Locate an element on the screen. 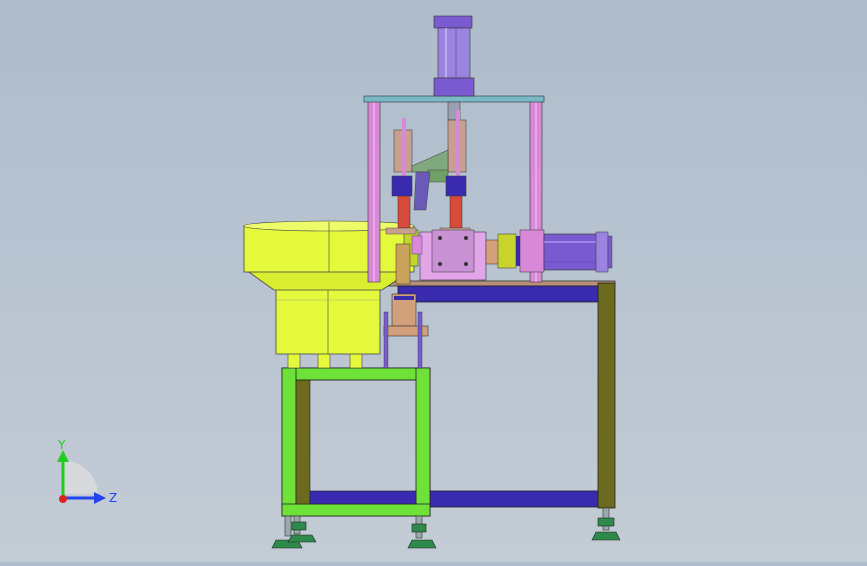  table-bottom-rail is located at coordinates (514, 499).